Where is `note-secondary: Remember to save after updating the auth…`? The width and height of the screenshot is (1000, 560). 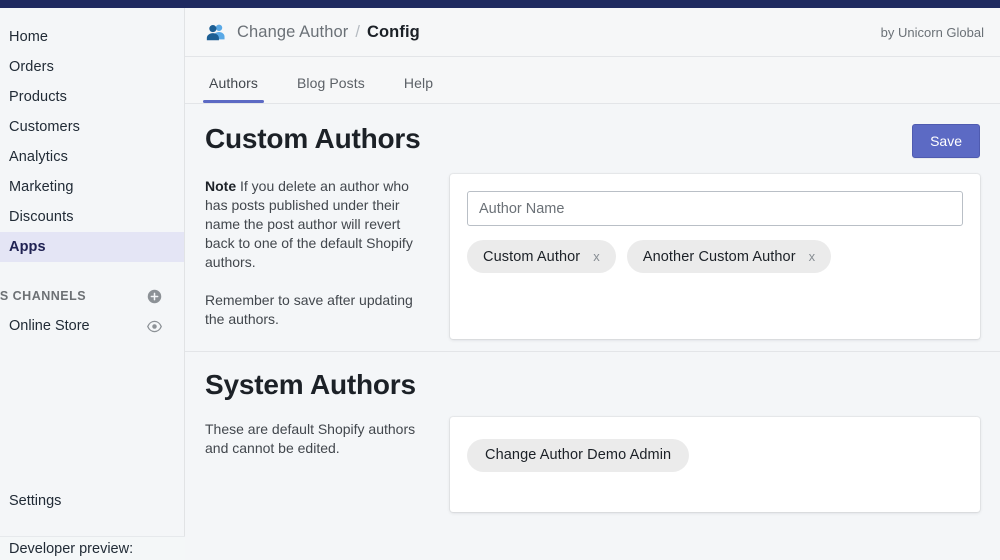
note-secondary: Remember to save after updating the auth… is located at coordinates (309, 310).